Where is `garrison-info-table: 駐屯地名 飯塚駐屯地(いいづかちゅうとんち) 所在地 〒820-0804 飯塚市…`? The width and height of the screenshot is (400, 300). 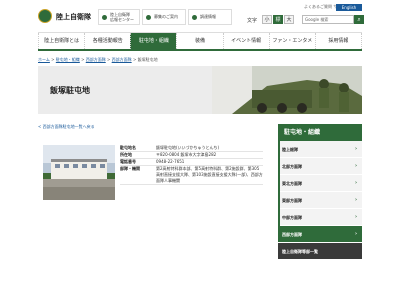
garrison-info-table: 駐屯地名 飯塚駐屯地(いいづかちゅうとんち) 所在地 〒820-0804 飯塚市… is located at coordinates (191, 165).